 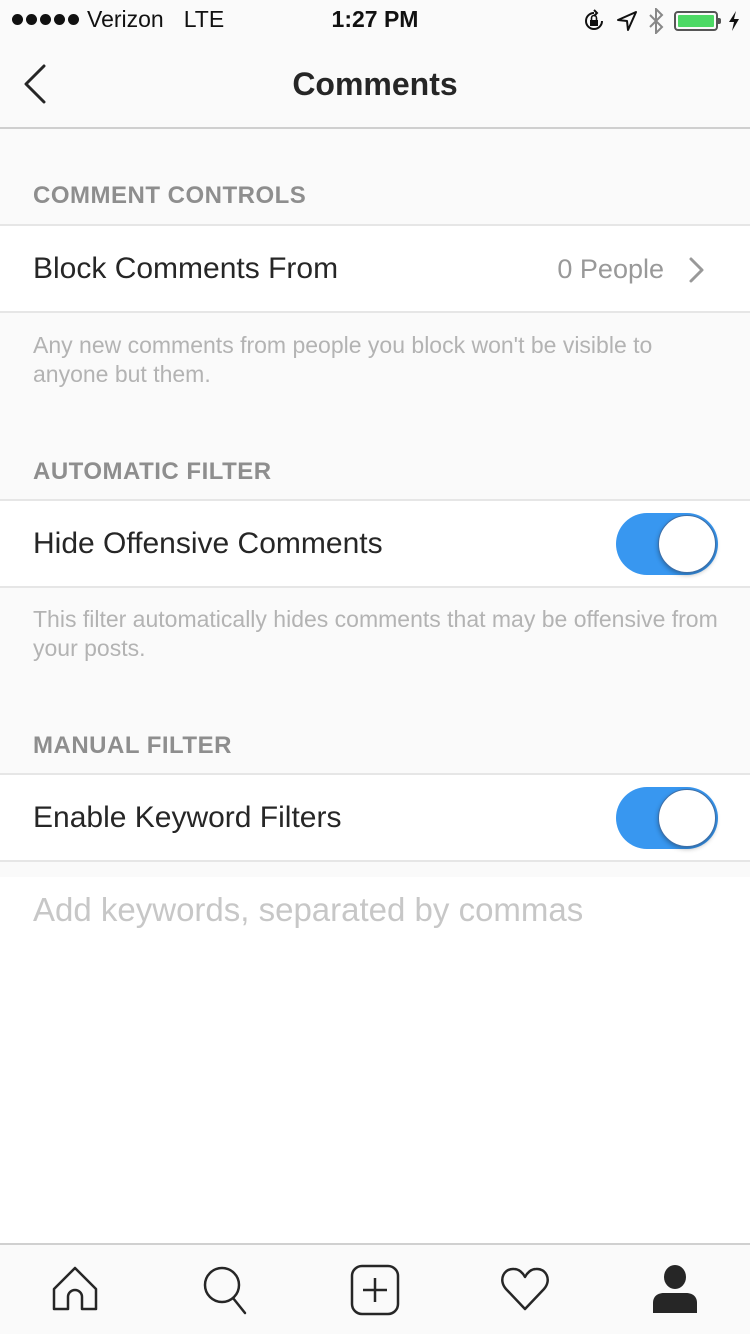 I want to click on tab-bar, so click(x=375, y=1288).